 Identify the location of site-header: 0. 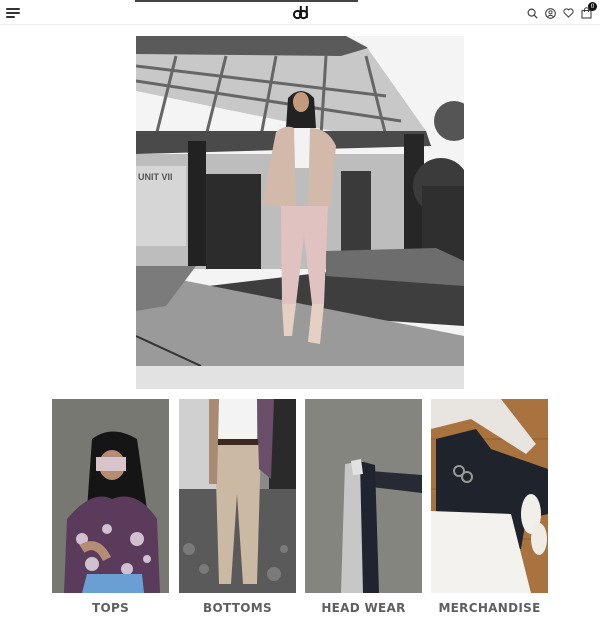
(300, 12).